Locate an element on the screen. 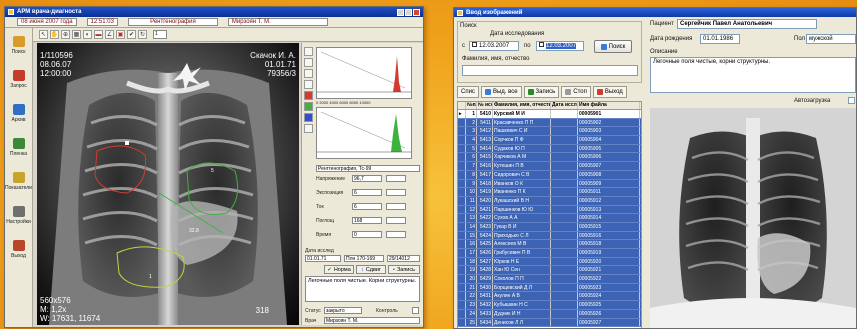 Image resolution: width=857 pixels, height=329 pixels. table-row: 10 5419 Иваненко П К 00005911 is located at coordinates (549, 192).